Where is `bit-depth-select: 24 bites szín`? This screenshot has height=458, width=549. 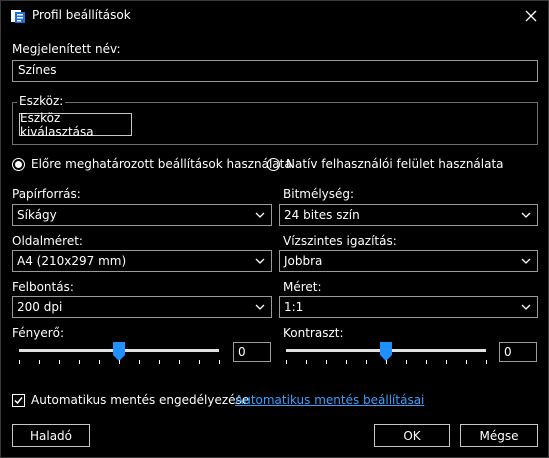
bit-depth-select: 24 bites szín is located at coordinates (408, 215).